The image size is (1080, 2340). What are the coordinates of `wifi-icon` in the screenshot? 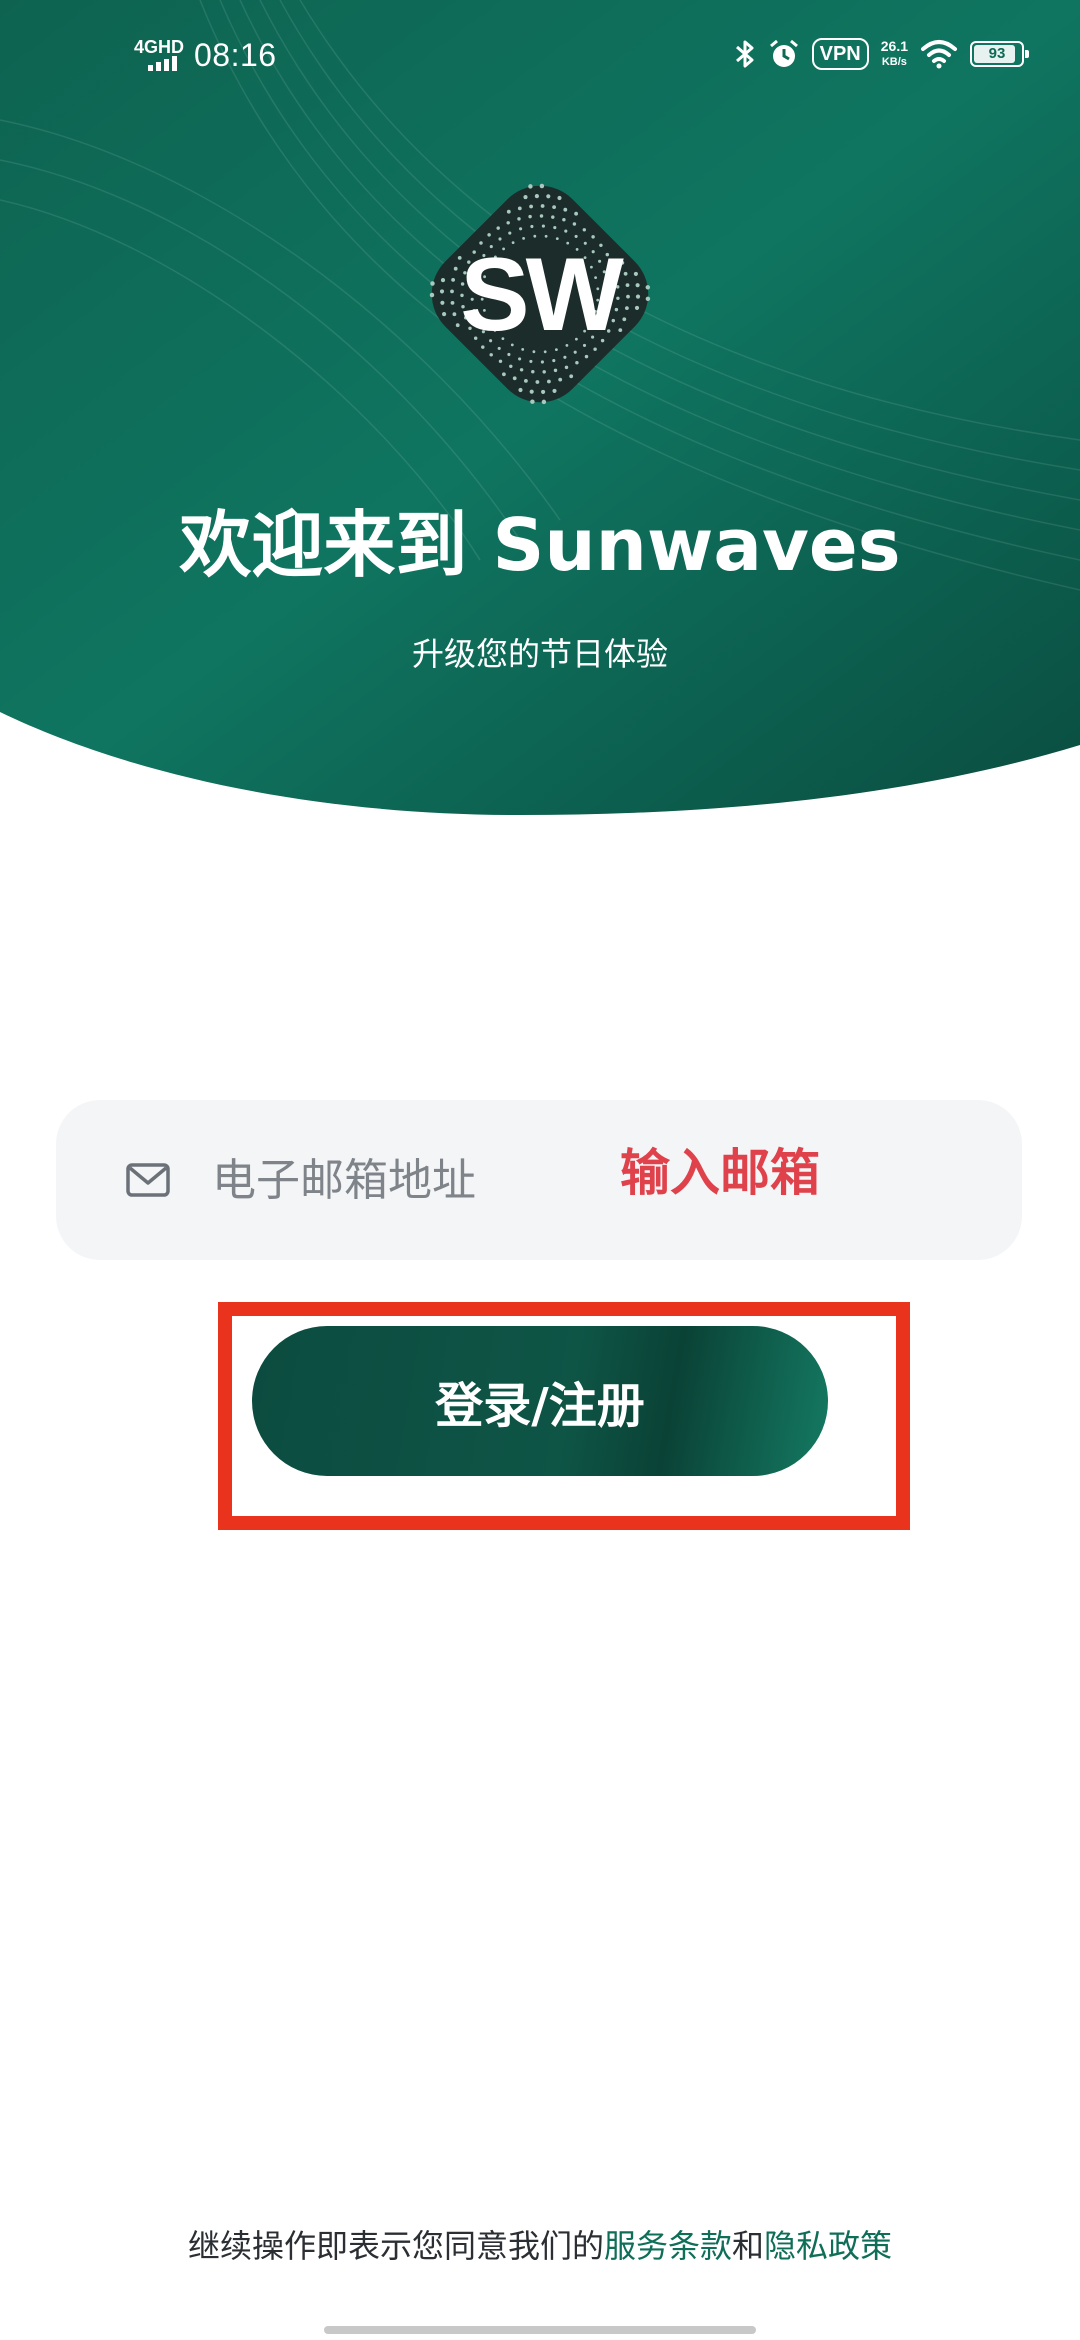 It's located at (939, 54).